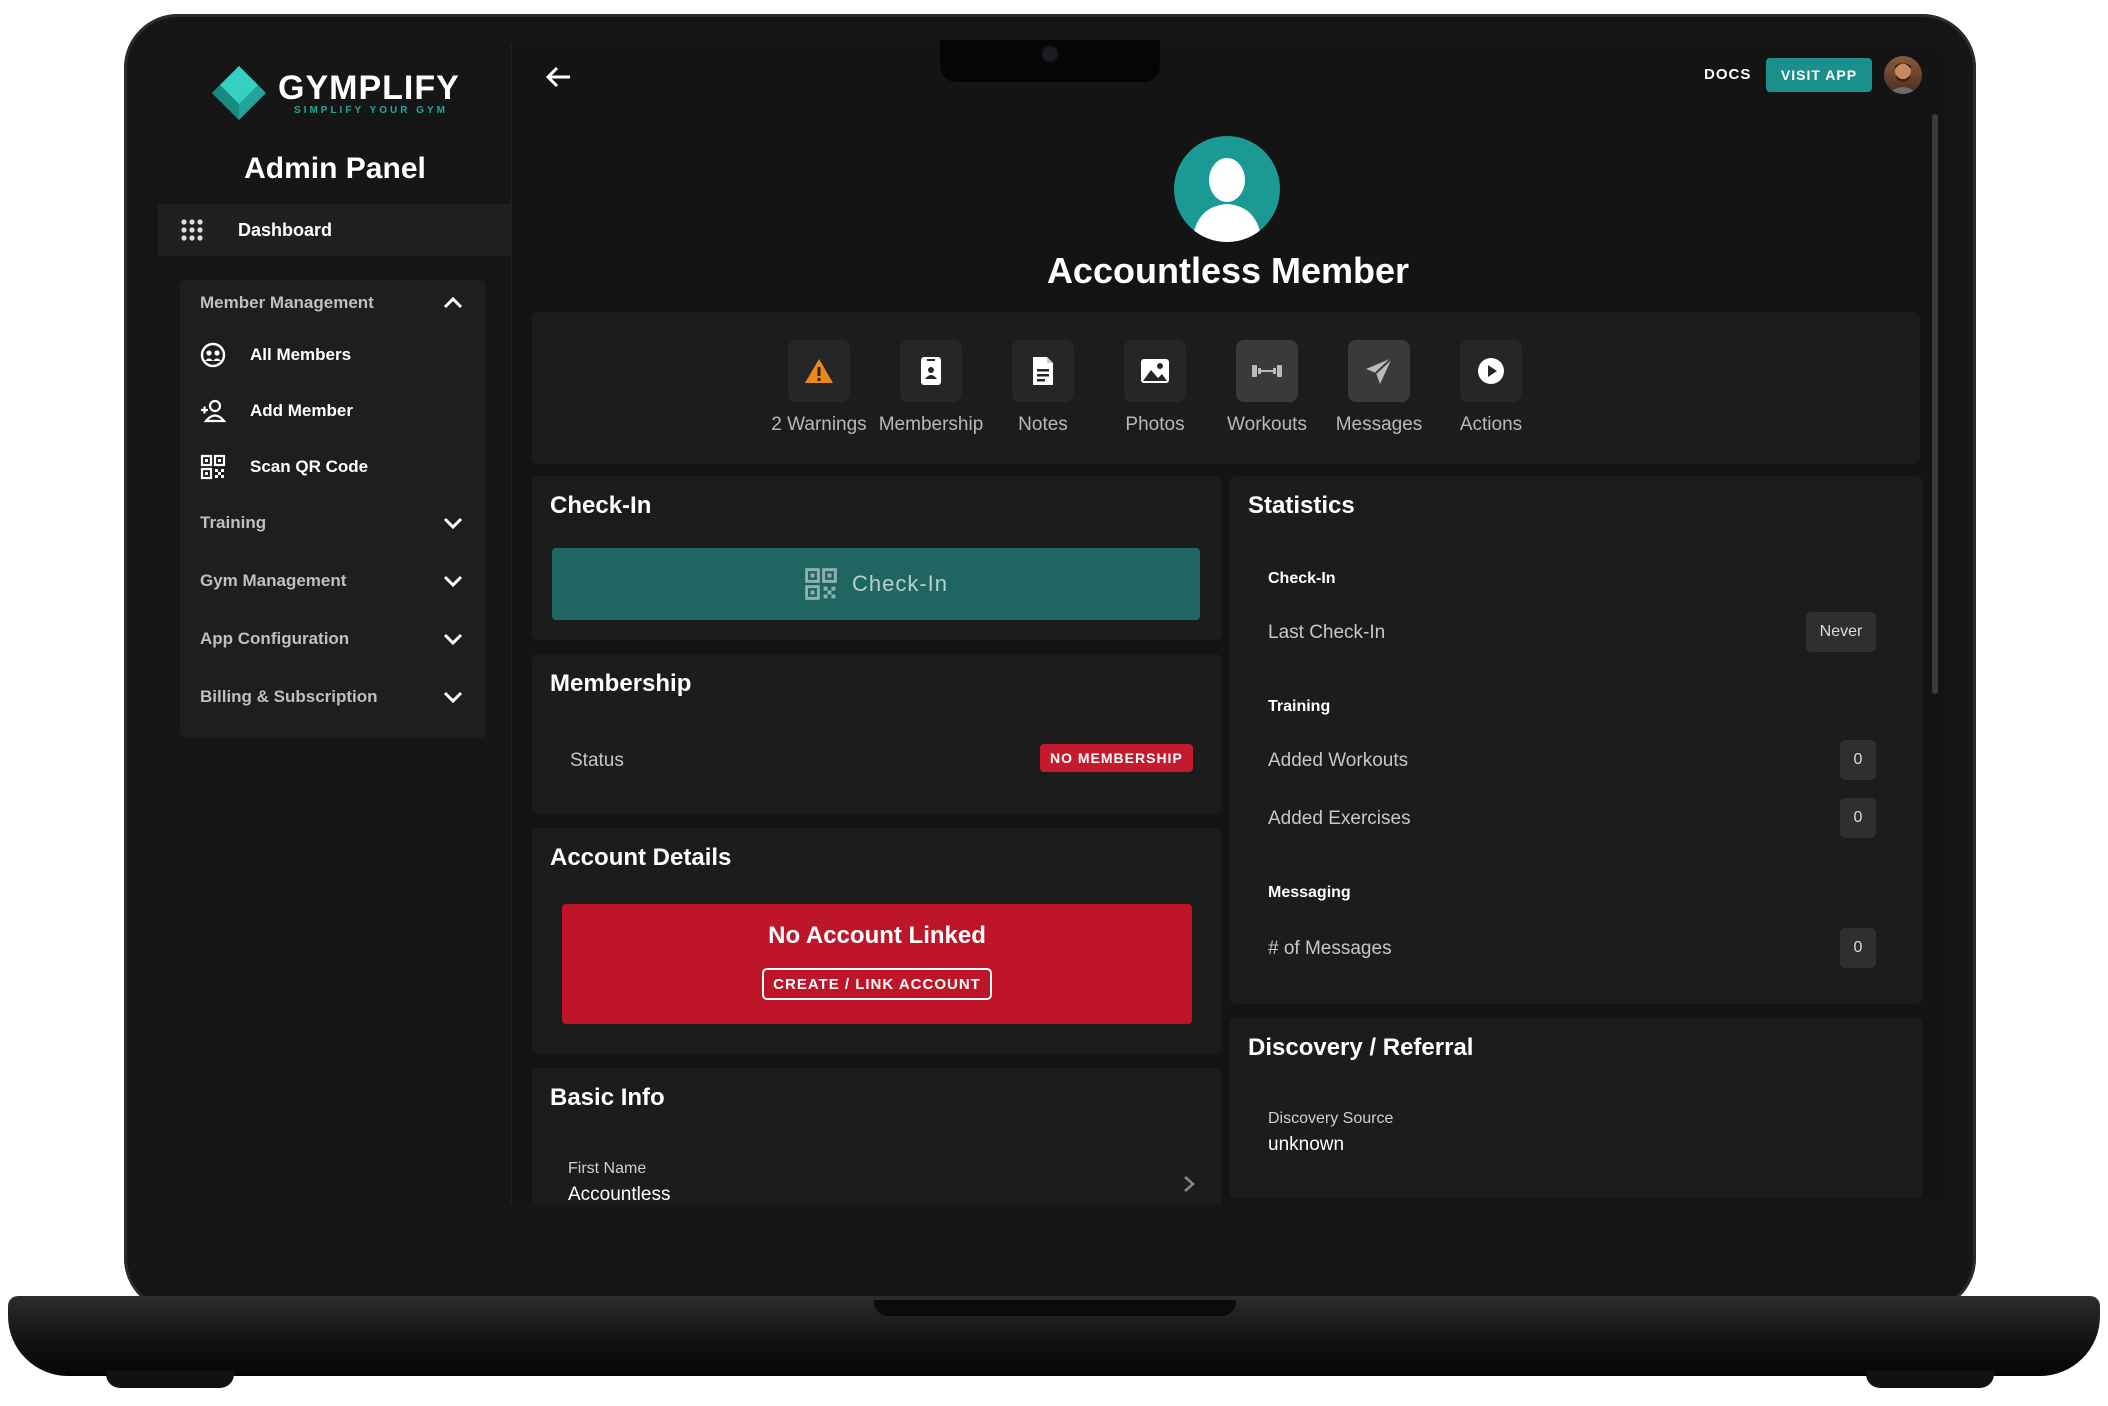  What do you see at coordinates (1379, 370) in the screenshot?
I see `send-icon` at bounding box center [1379, 370].